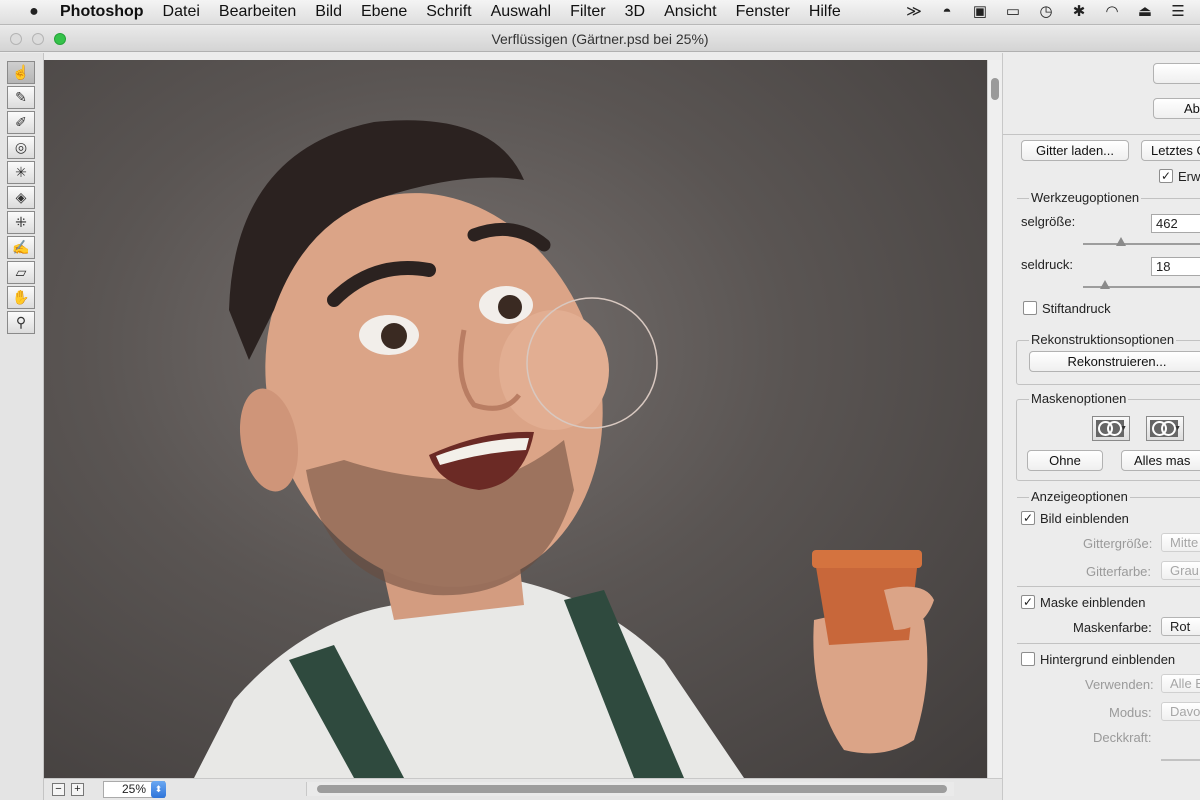 The height and width of the screenshot is (800, 1200). I want to click on menu-bild: Bild, so click(328, 12).